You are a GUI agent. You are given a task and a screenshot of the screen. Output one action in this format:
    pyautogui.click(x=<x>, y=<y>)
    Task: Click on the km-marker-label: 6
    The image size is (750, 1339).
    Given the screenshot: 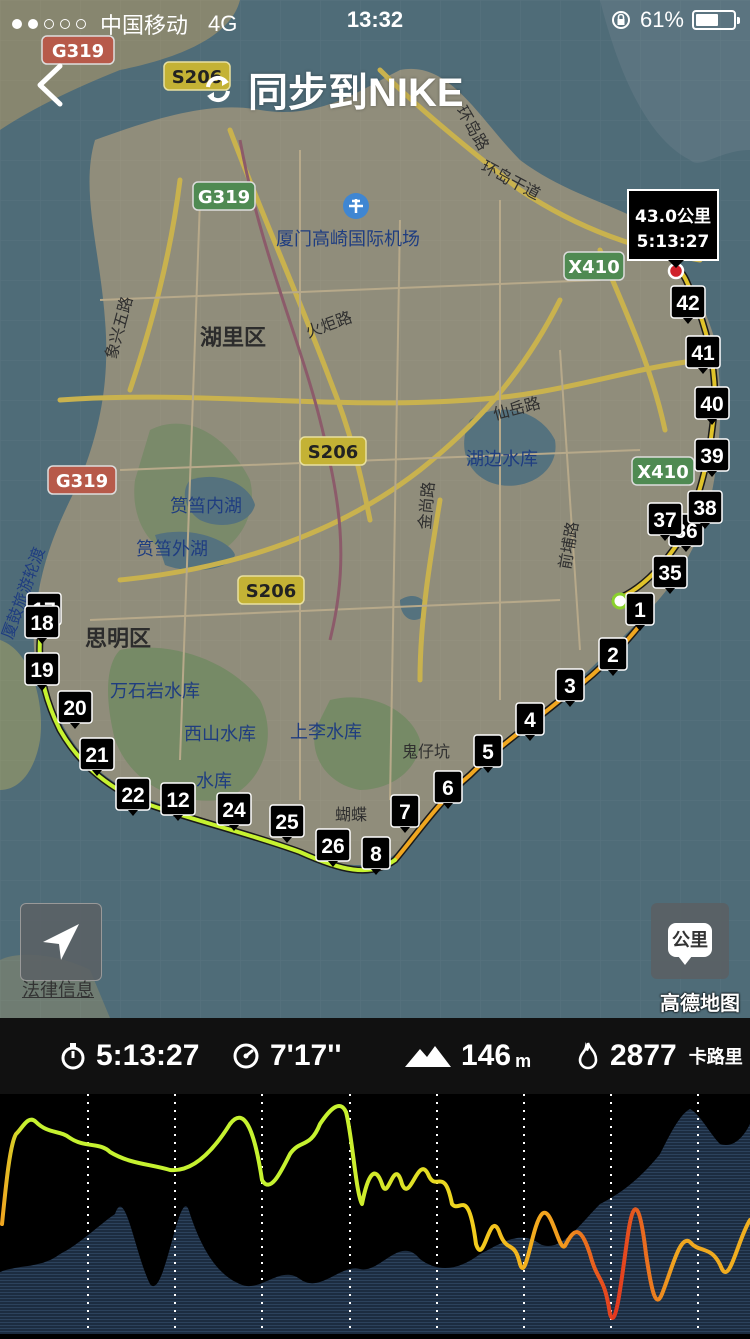 What is the action you would take?
    pyautogui.click(x=448, y=788)
    